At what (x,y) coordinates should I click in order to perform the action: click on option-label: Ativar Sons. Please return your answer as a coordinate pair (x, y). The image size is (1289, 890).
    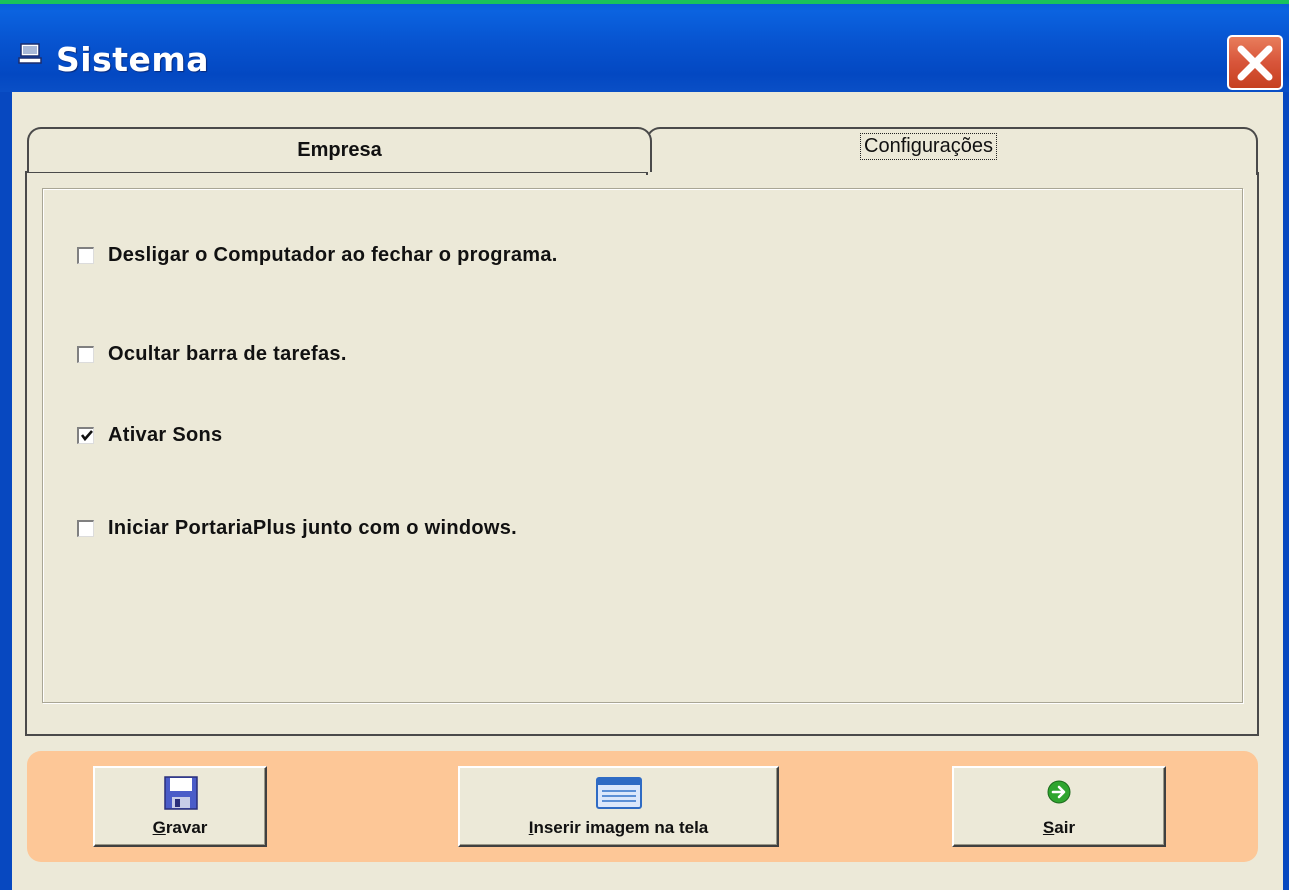
    Looking at the image, I should click on (165, 435).